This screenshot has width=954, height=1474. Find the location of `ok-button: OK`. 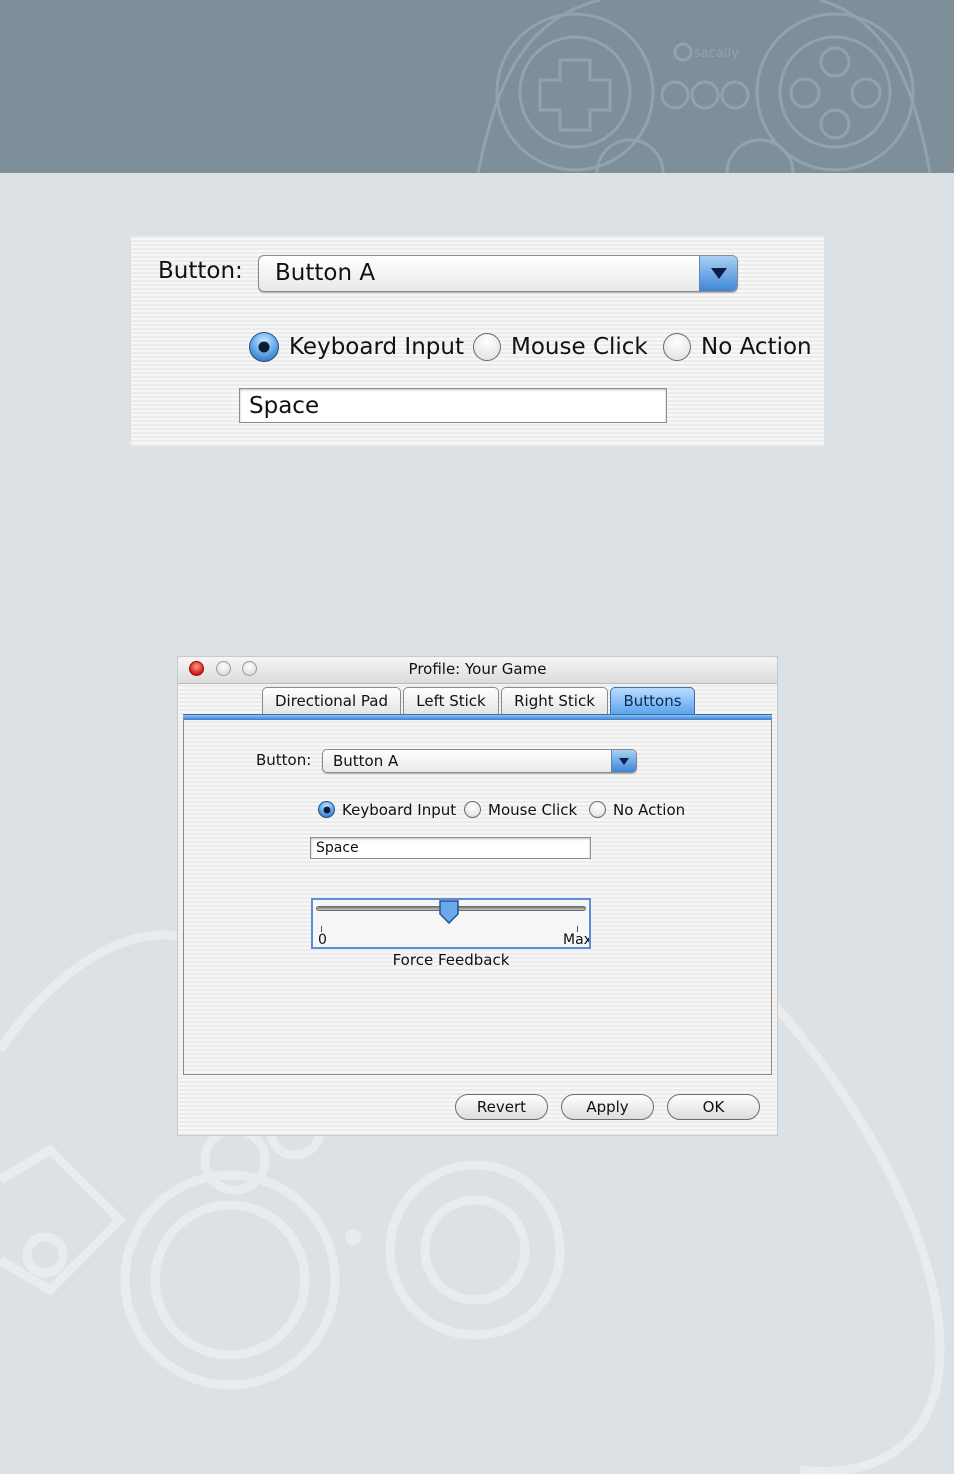

ok-button: OK is located at coordinates (713, 1107).